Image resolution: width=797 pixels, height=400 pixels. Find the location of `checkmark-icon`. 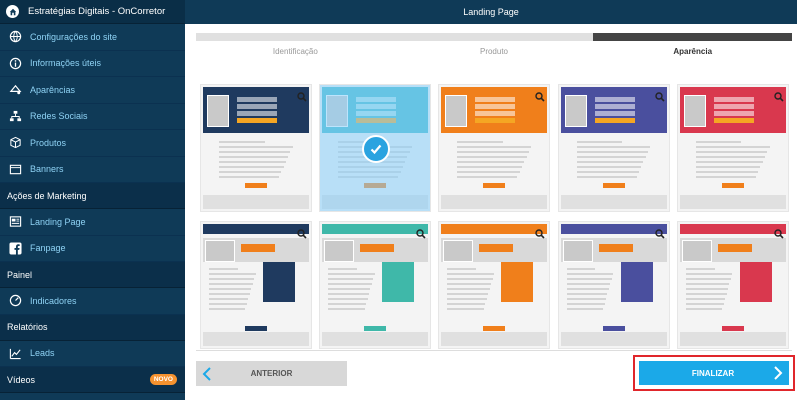

checkmark-icon is located at coordinates (376, 149).